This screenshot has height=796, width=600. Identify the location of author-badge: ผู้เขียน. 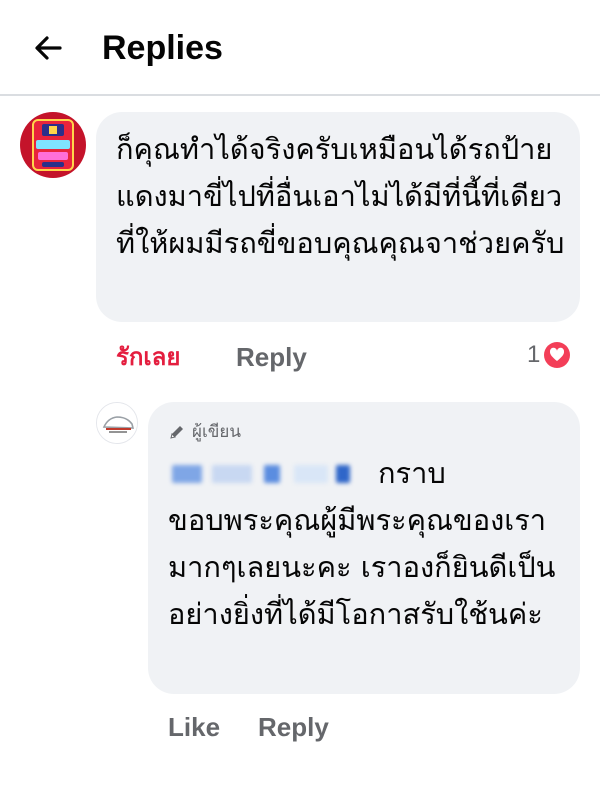
(204, 431).